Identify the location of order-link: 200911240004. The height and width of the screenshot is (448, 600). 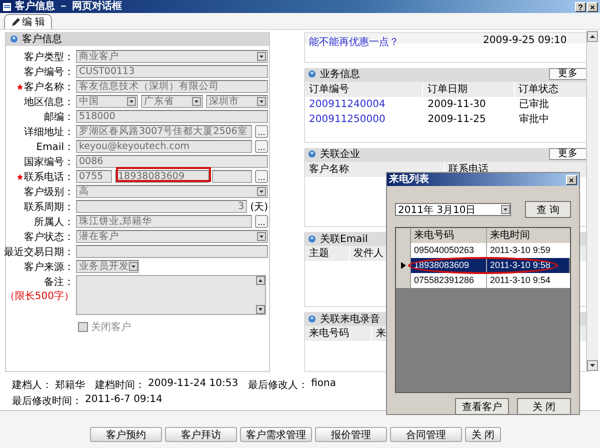
(364, 104).